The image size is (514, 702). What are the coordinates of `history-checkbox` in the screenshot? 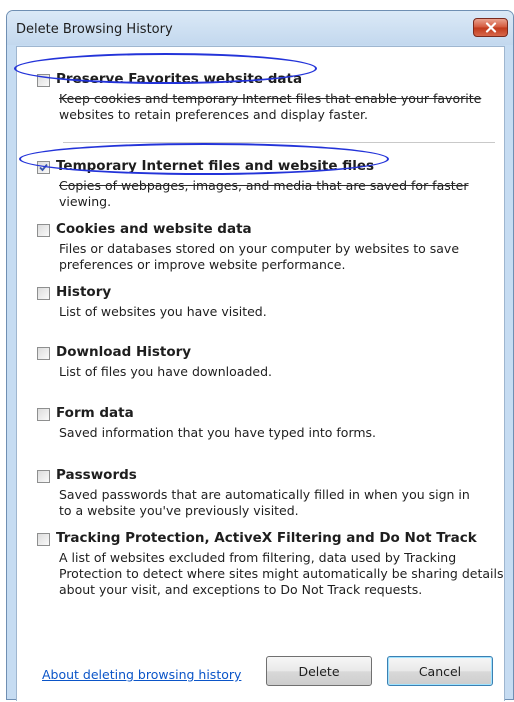 It's located at (43, 293).